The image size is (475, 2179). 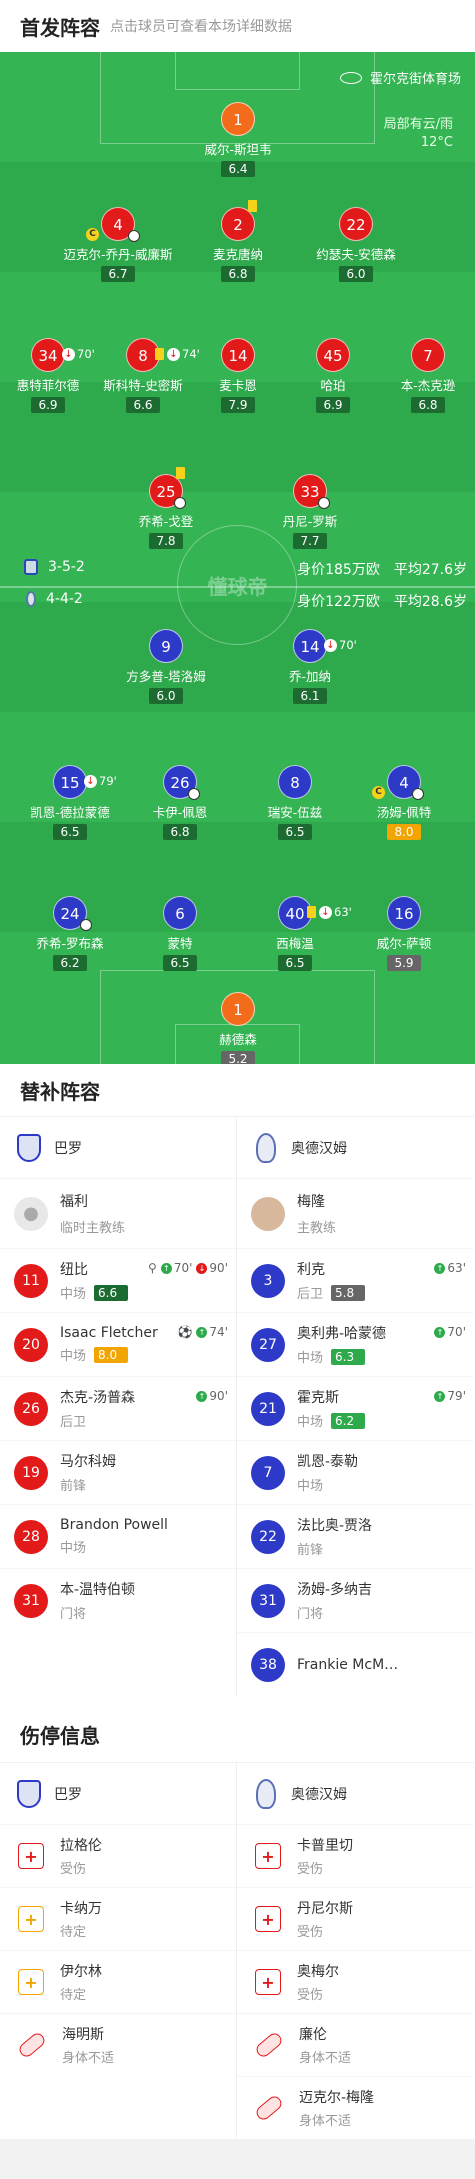 I want to click on player-rating: 6.7, so click(x=118, y=274).